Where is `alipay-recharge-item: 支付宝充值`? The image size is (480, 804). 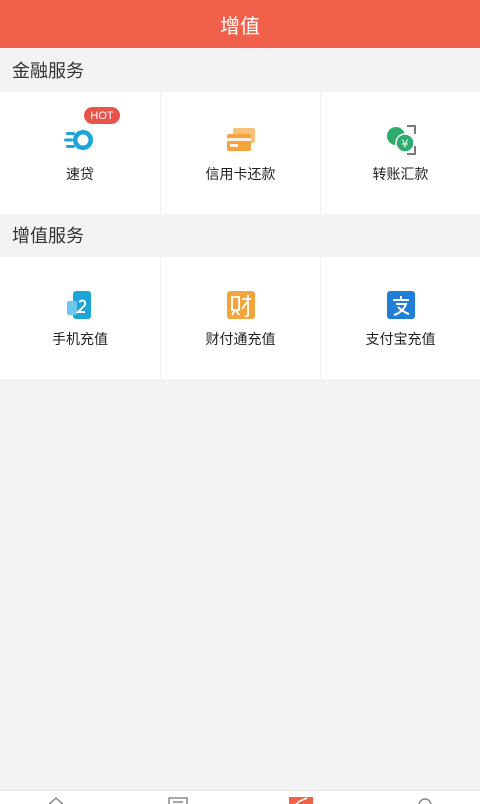
alipay-recharge-item: 支付宝充值 is located at coordinates (400, 318).